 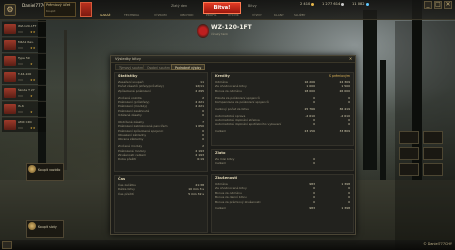 I want to click on tank-name: IS-6, so click(x=21, y=106).